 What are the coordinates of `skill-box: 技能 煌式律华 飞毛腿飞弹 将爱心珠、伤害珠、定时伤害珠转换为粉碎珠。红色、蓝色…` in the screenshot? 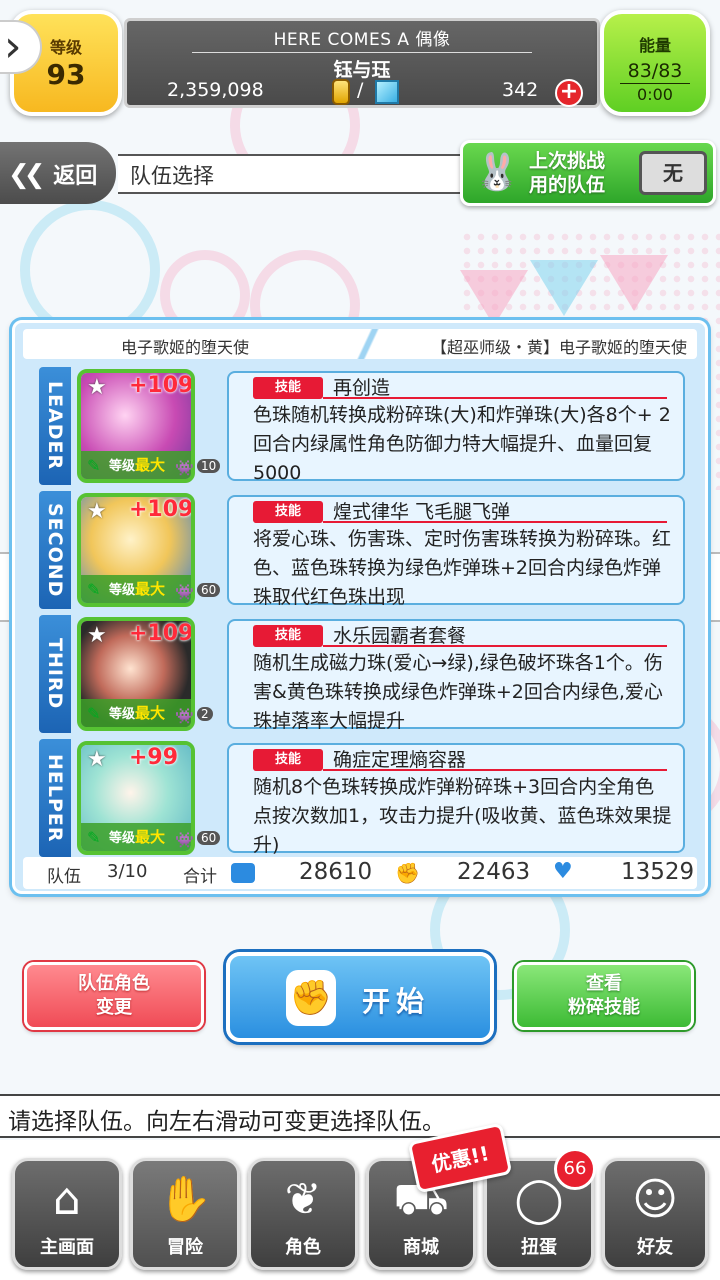 It's located at (456, 551).